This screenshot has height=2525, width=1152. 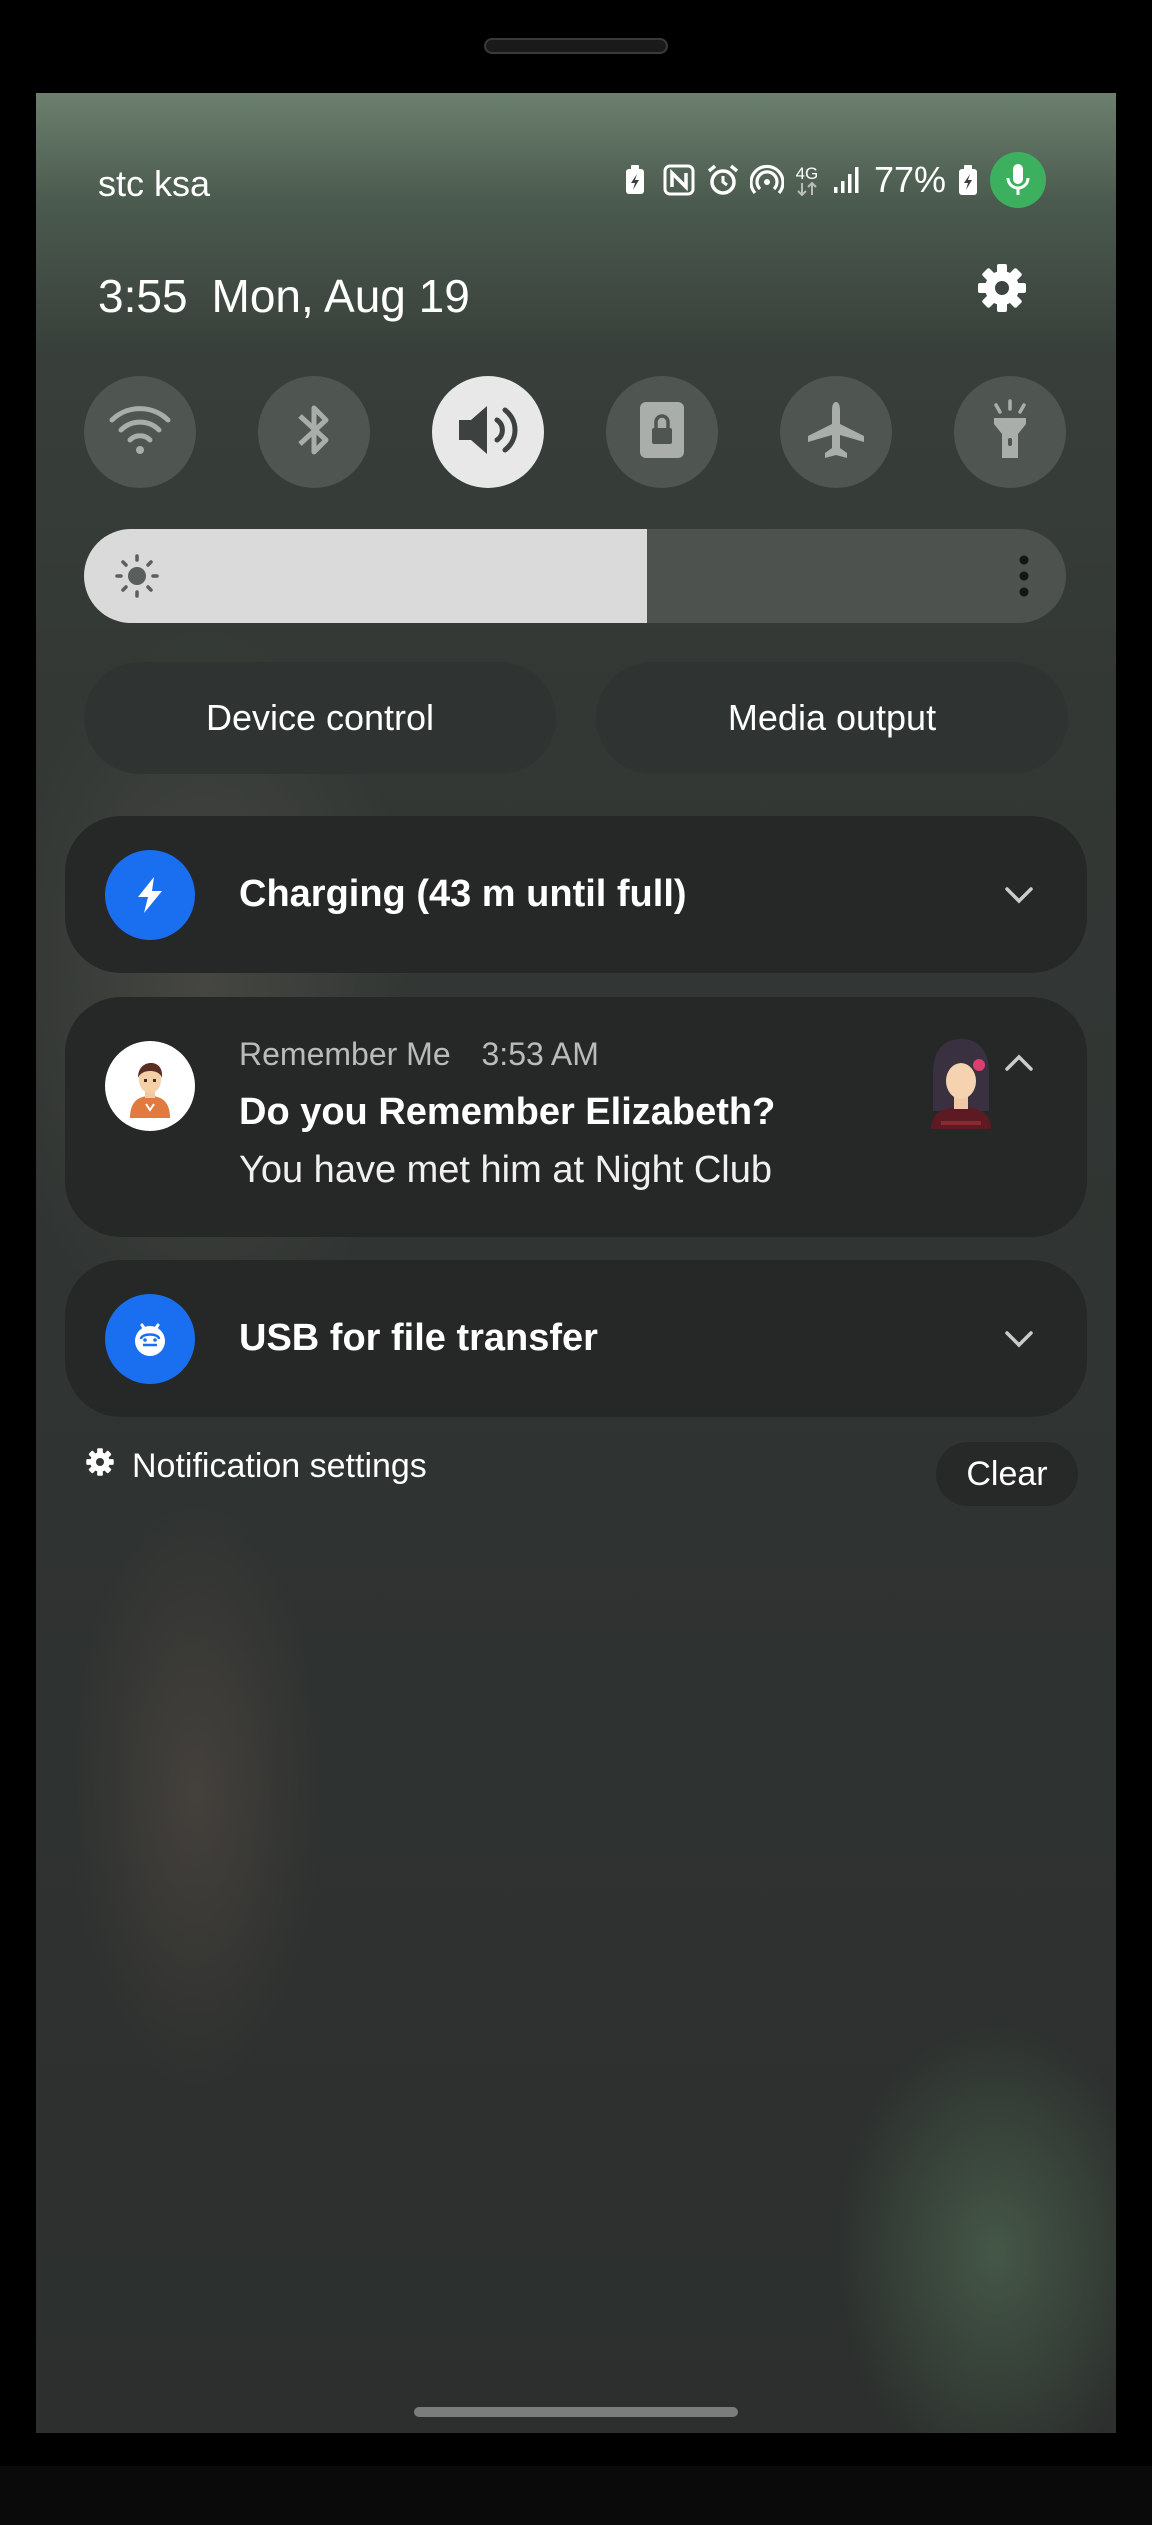 I want to click on airplane-icon, so click(x=836, y=432).